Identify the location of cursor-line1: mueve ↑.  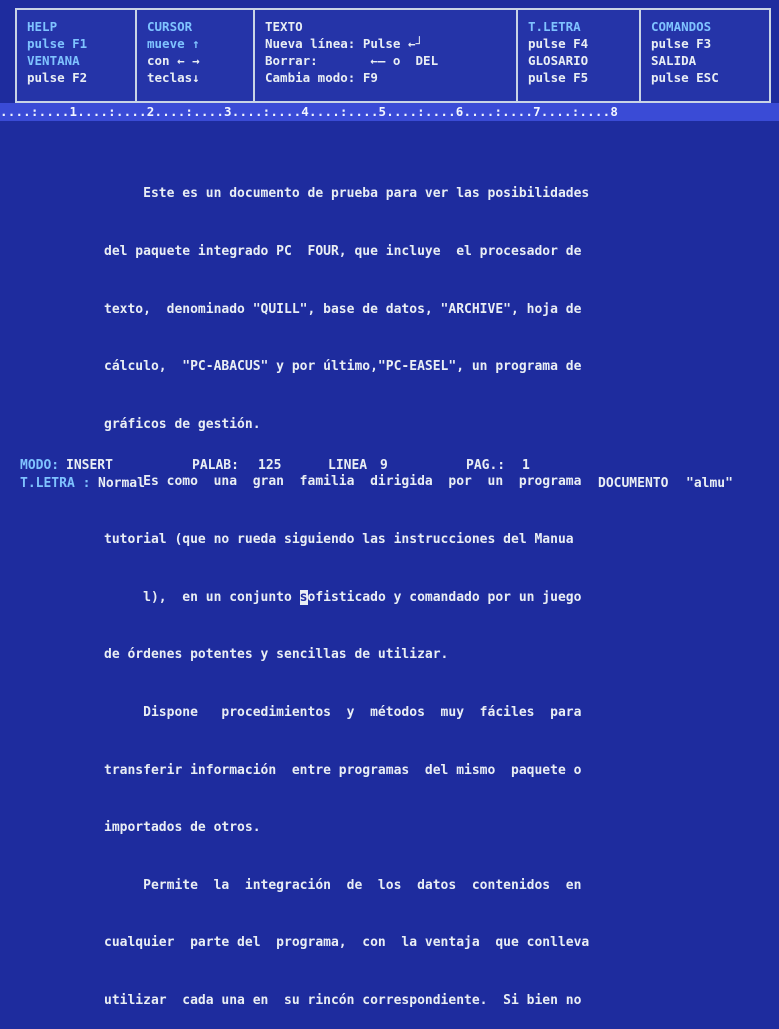
(173, 43).